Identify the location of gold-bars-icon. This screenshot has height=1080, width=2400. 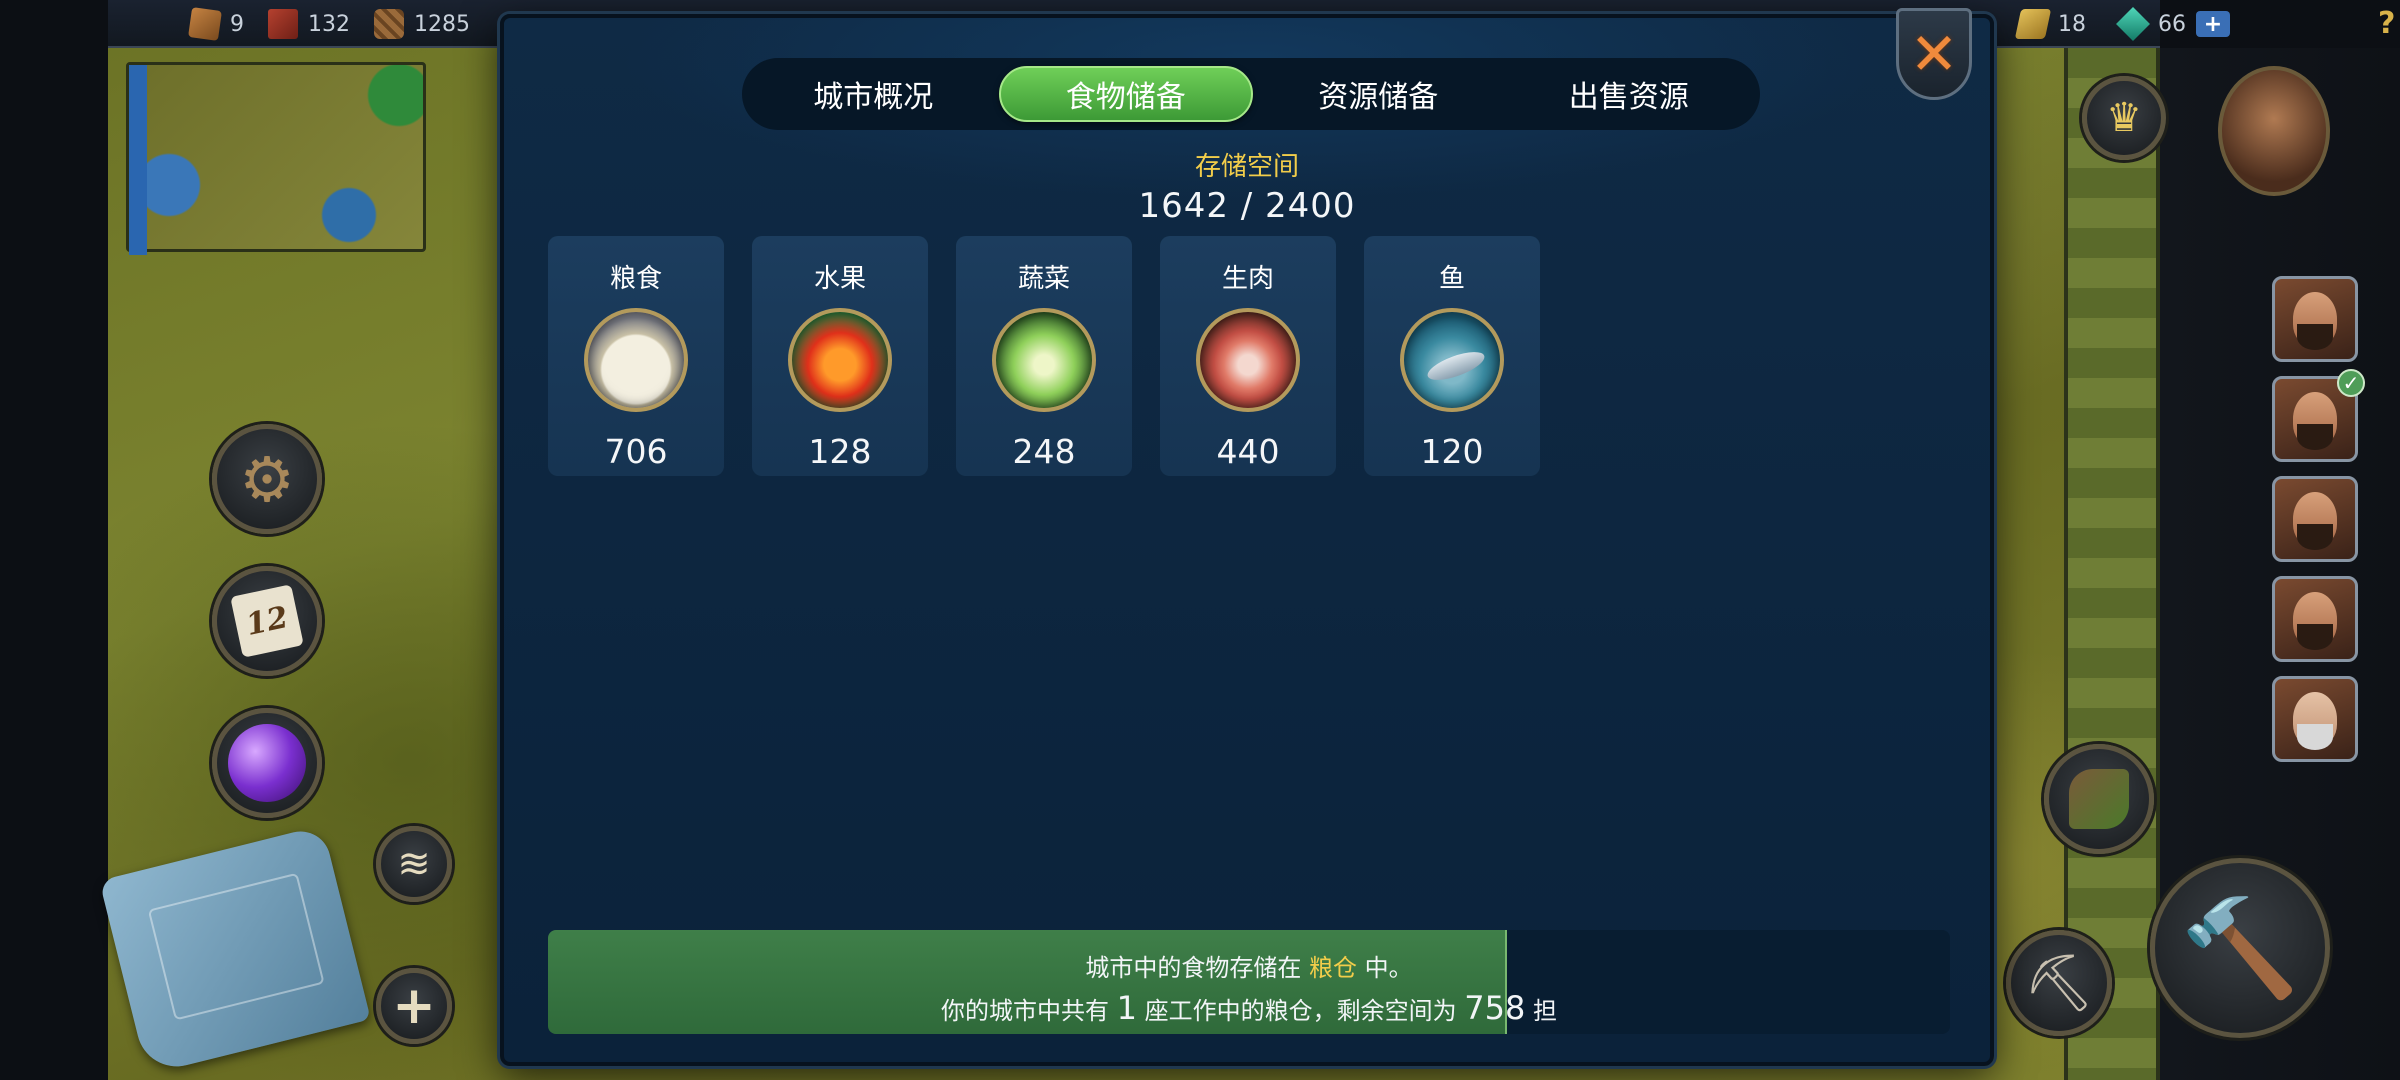
(2033, 24).